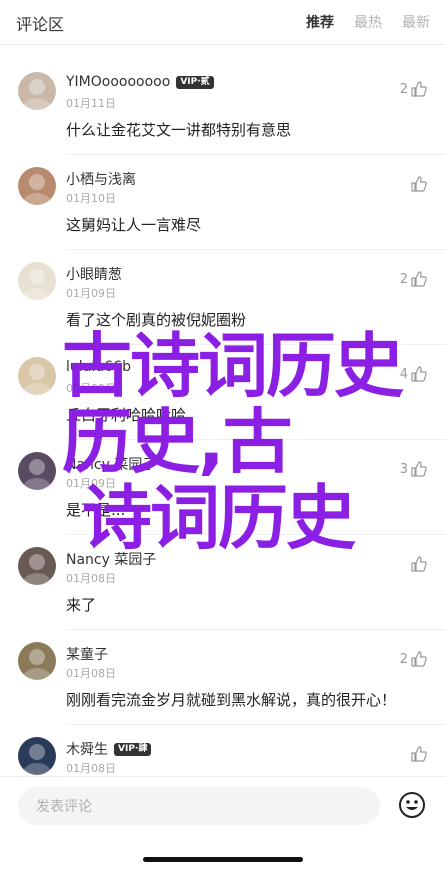 The width and height of the screenshot is (446, 869). Describe the element at coordinates (195, 82) in the screenshot. I see `vip-badge: VIP·贰` at that location.